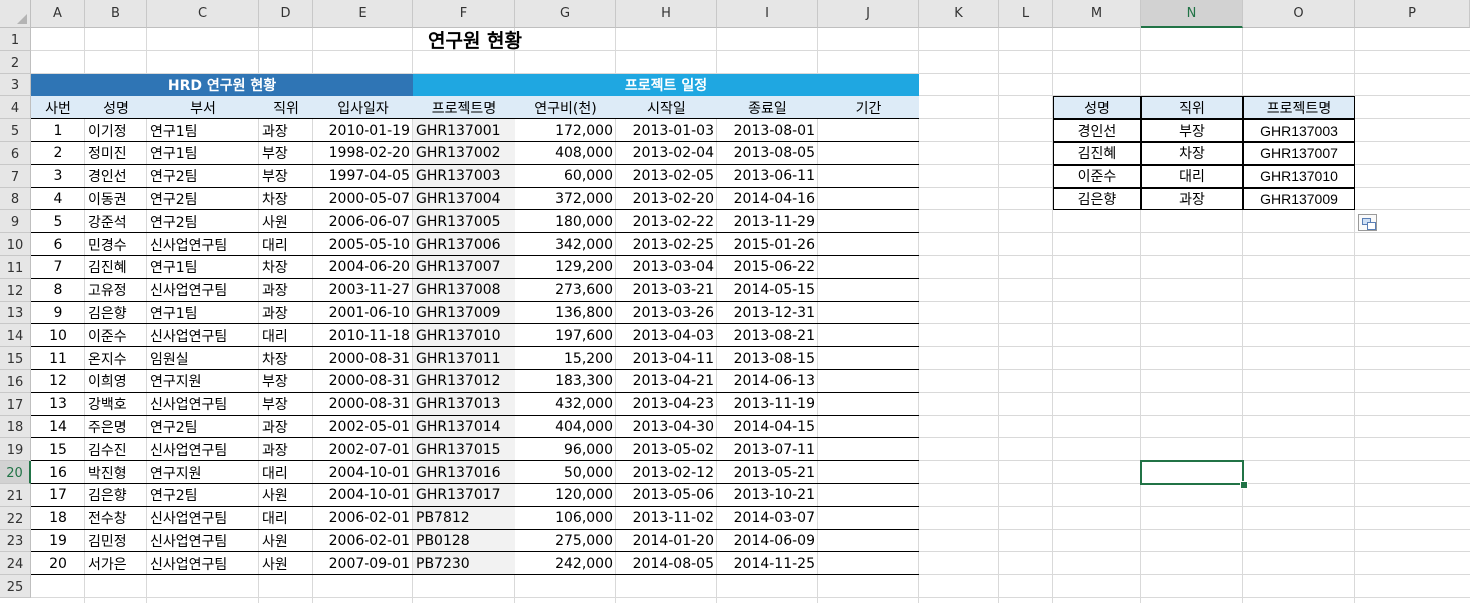 This screenshot has height=603, width=1470. What do you see at coordinates (58, 541) in the screenshot?
I see `table-cell: 19` at bounding box center [58, 541].